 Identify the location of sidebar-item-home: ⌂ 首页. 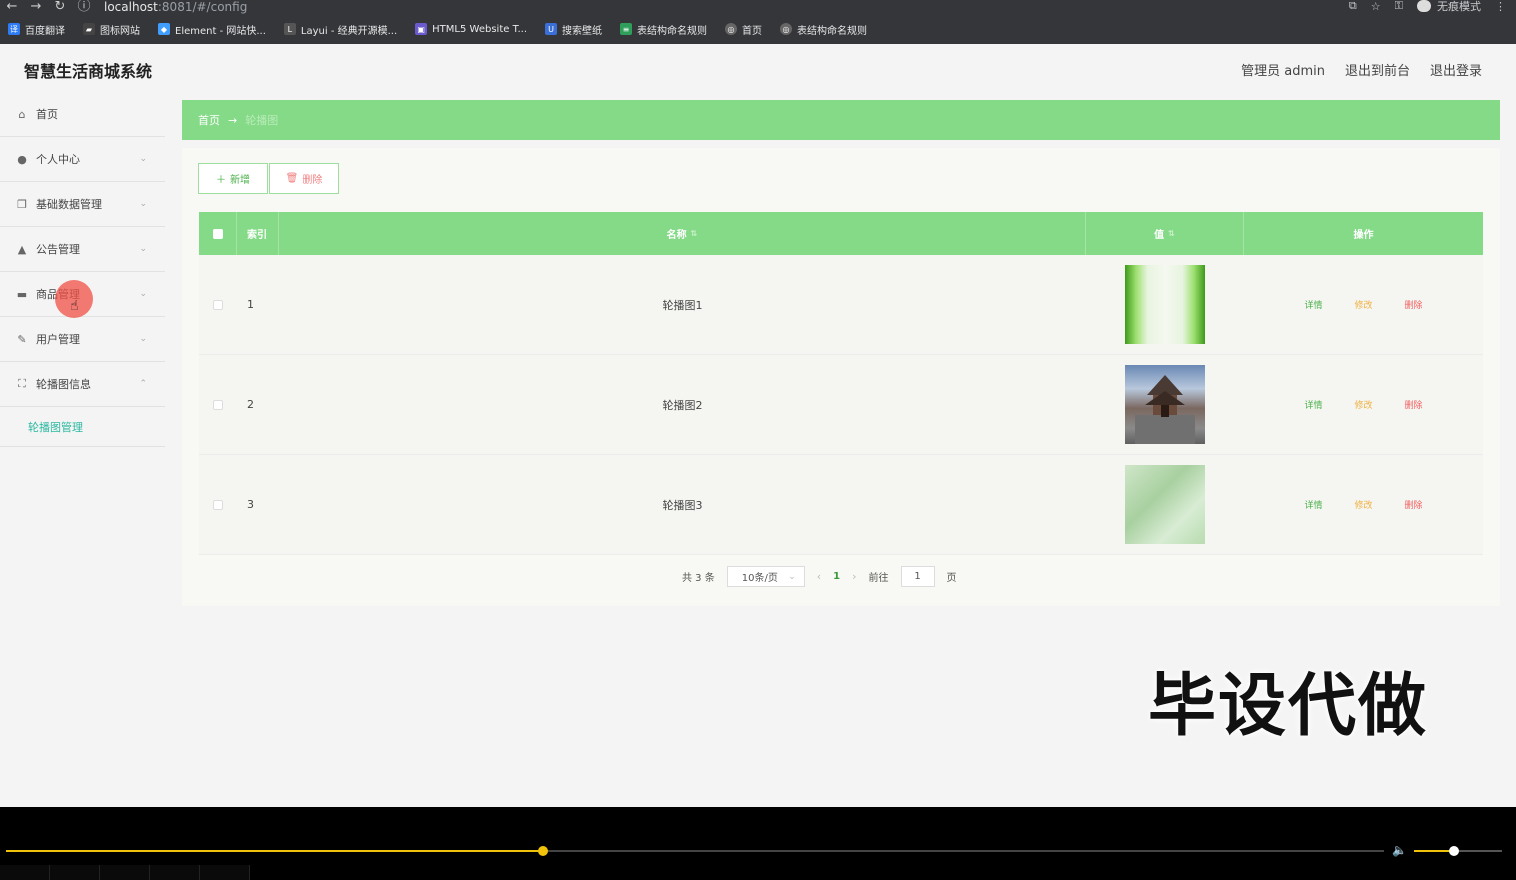
(82, 114).